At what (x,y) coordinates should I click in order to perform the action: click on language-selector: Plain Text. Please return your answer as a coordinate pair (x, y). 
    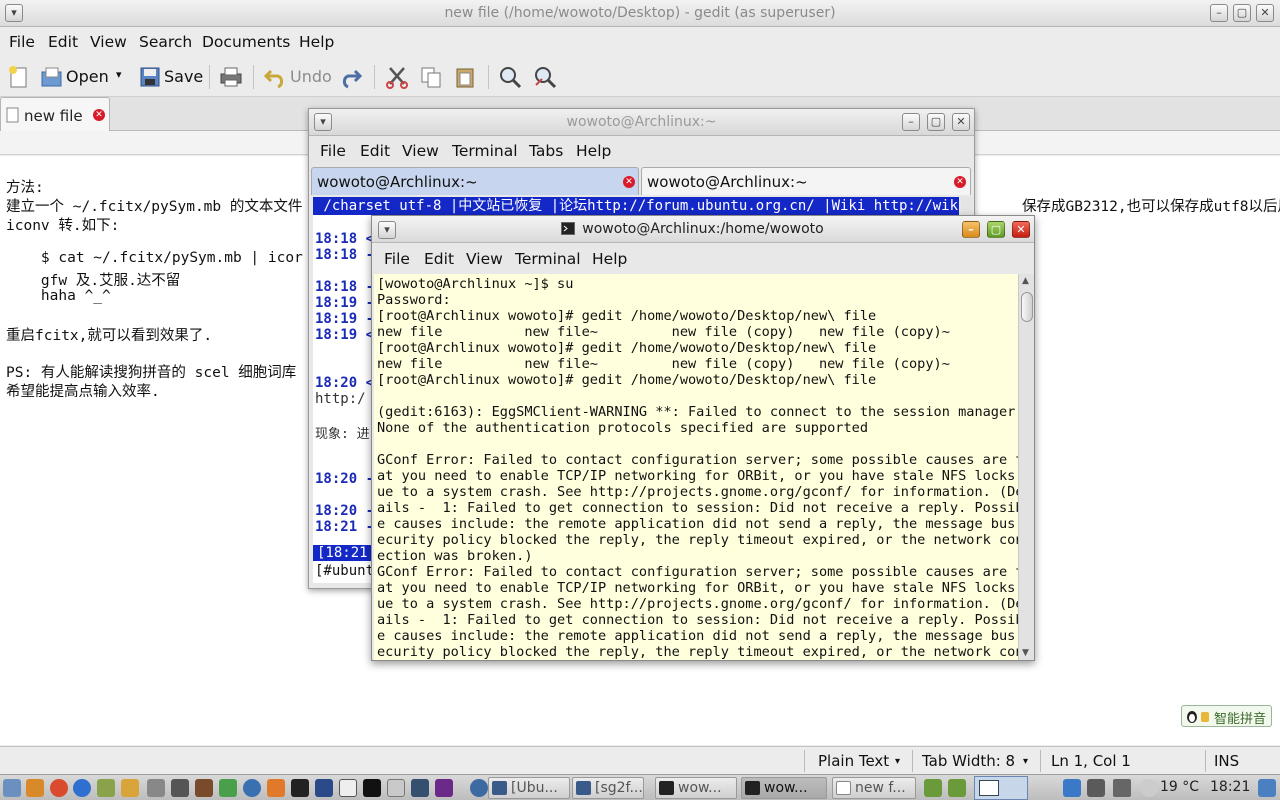
    Looking at the image, I should click on (853, 761).